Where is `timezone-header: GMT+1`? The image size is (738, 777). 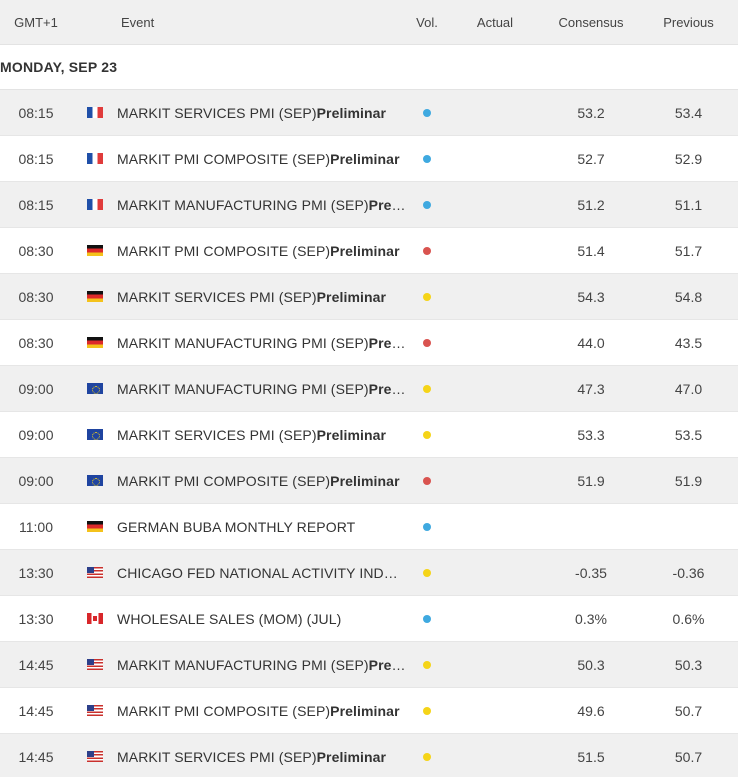 timezone-header: GMT+1 is located at coordinates (36, 22).